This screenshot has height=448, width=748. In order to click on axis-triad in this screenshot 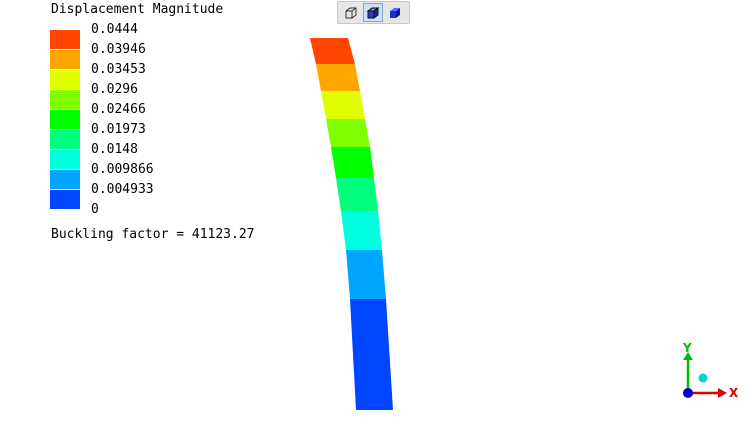, I will do `click(705, 375)`.